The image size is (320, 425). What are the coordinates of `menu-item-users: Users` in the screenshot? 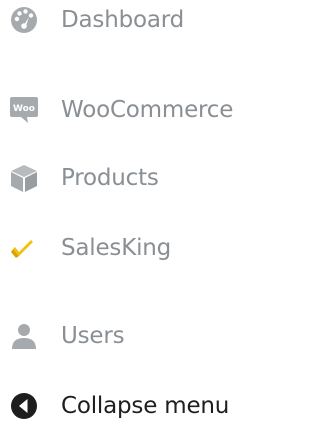 It's located at (127, 336).